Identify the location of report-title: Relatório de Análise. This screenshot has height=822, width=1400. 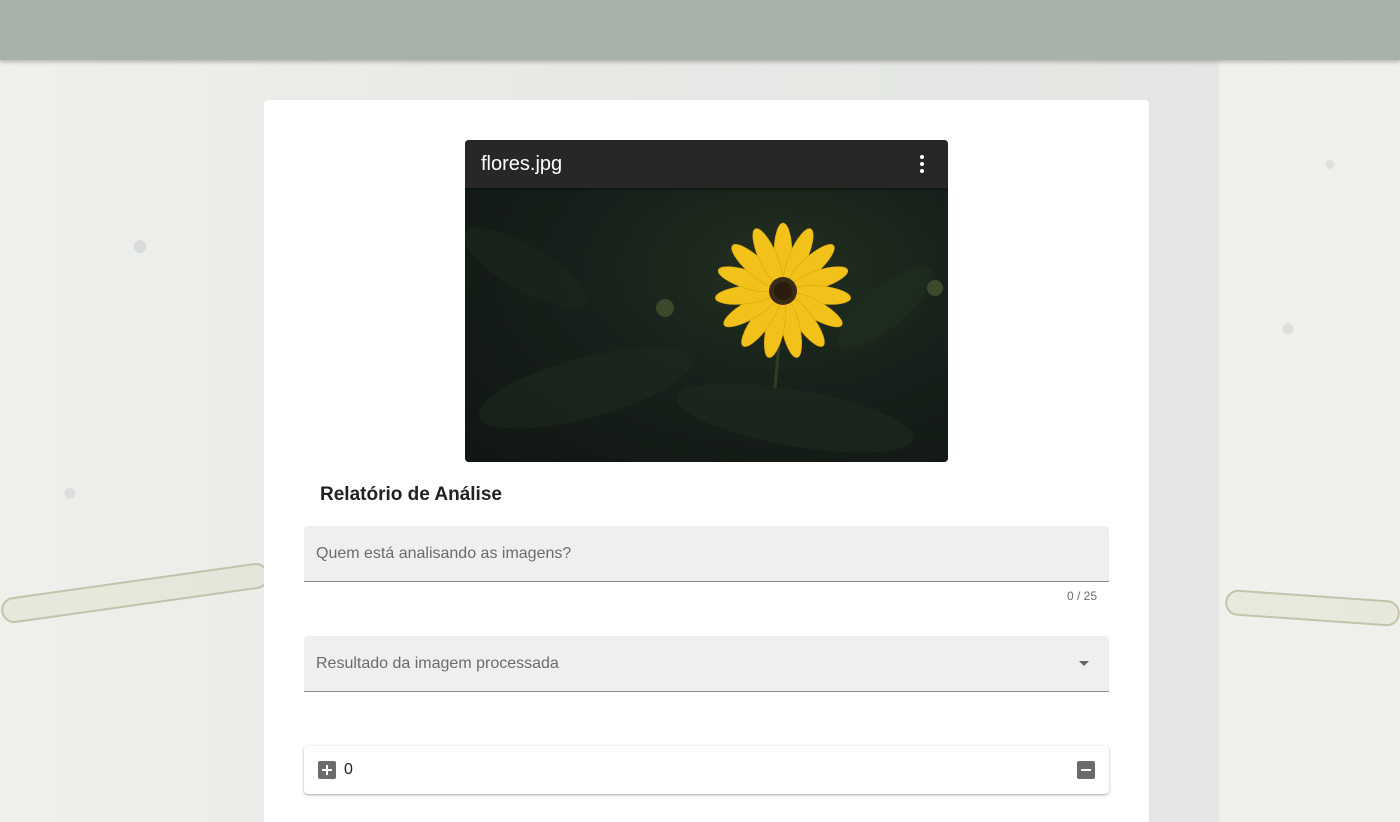
(411, 494).